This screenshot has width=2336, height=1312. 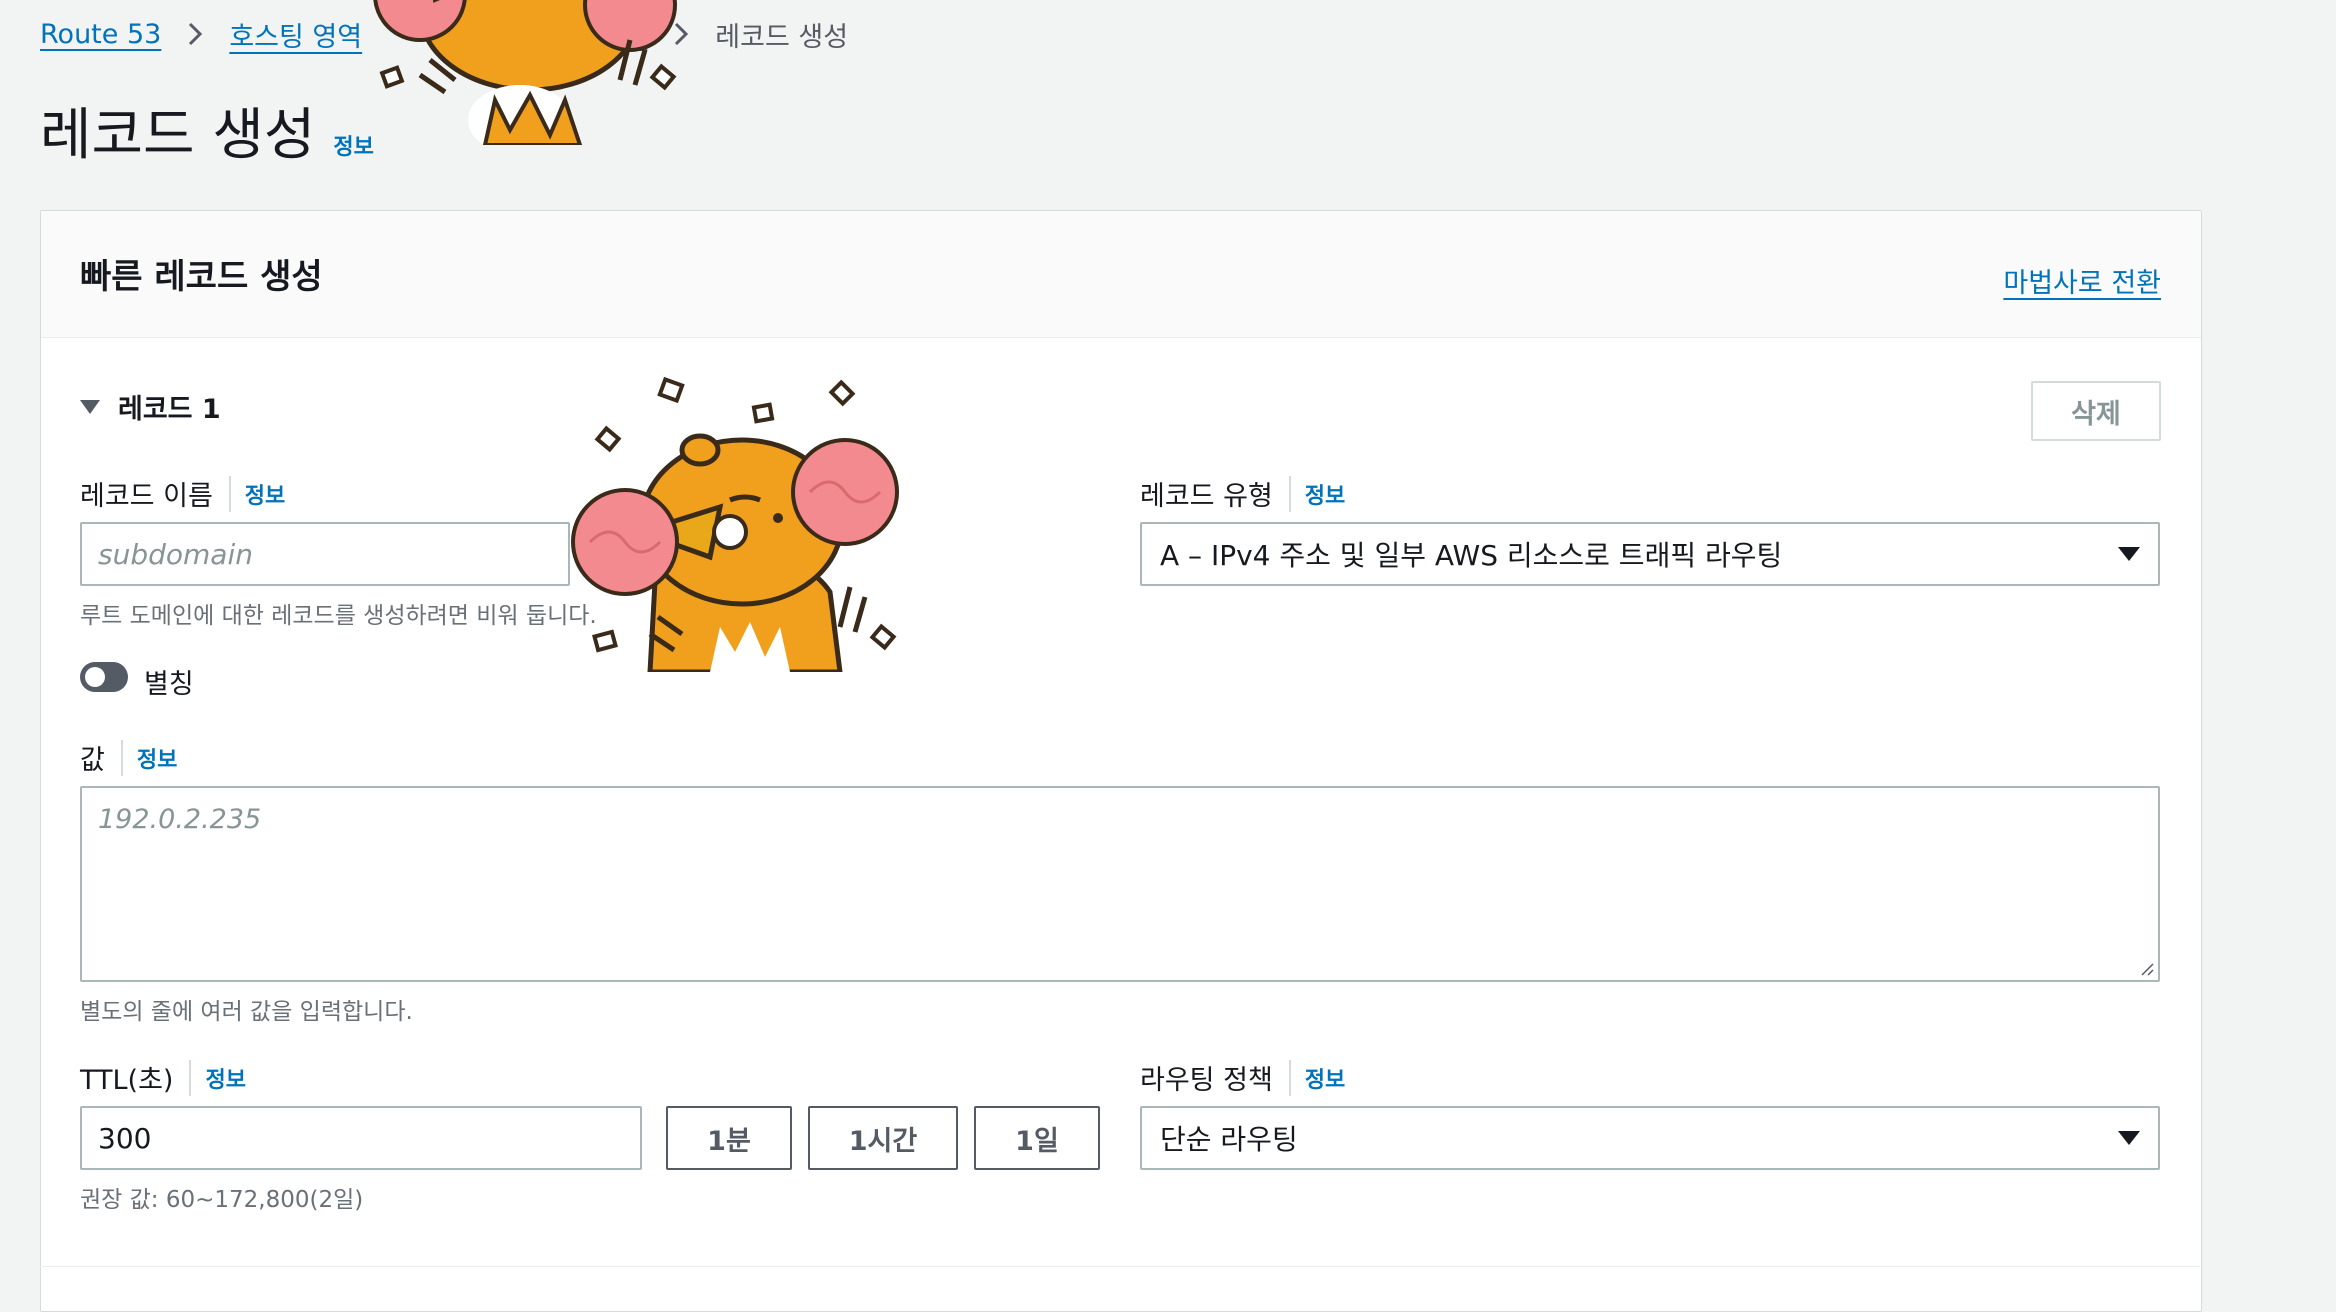 I want to click on record-name-label: 레코드 이름 정보, so click(x=182, y=493).